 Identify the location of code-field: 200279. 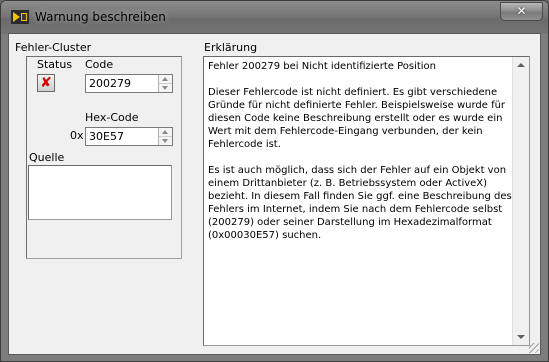
(129, 83).